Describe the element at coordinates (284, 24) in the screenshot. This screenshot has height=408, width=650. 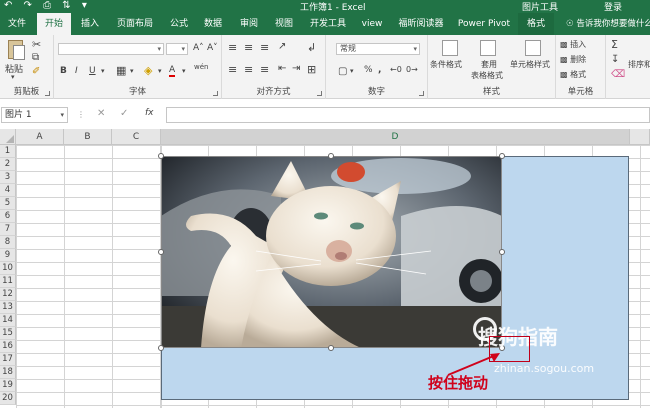
I see `tab-view: 视图` at that location.